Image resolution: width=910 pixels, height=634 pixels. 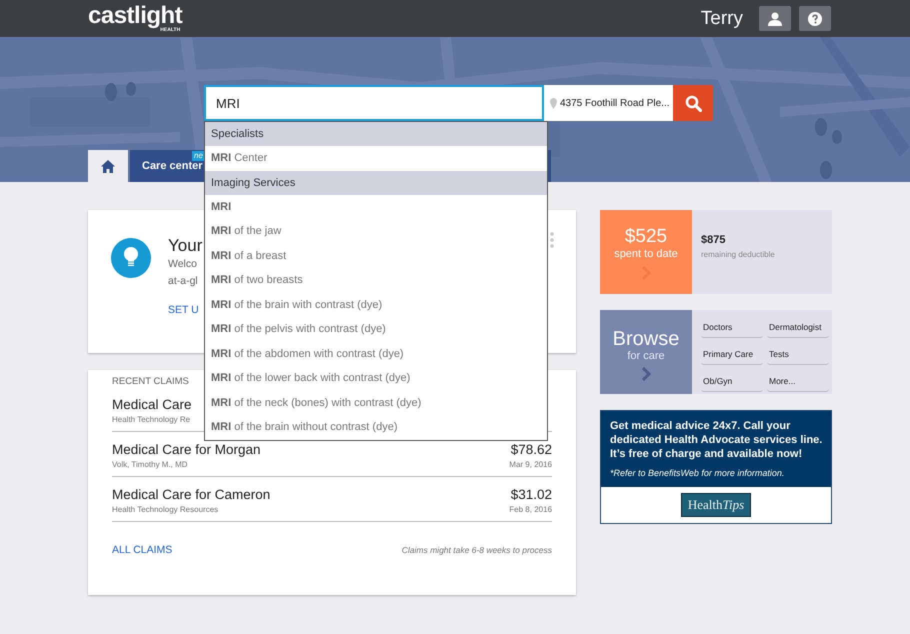 What do you see at coordinates (716, 505) in the screenshot?
I see `health-tips-logo: HealthTips` at bounding box center [716, 505].